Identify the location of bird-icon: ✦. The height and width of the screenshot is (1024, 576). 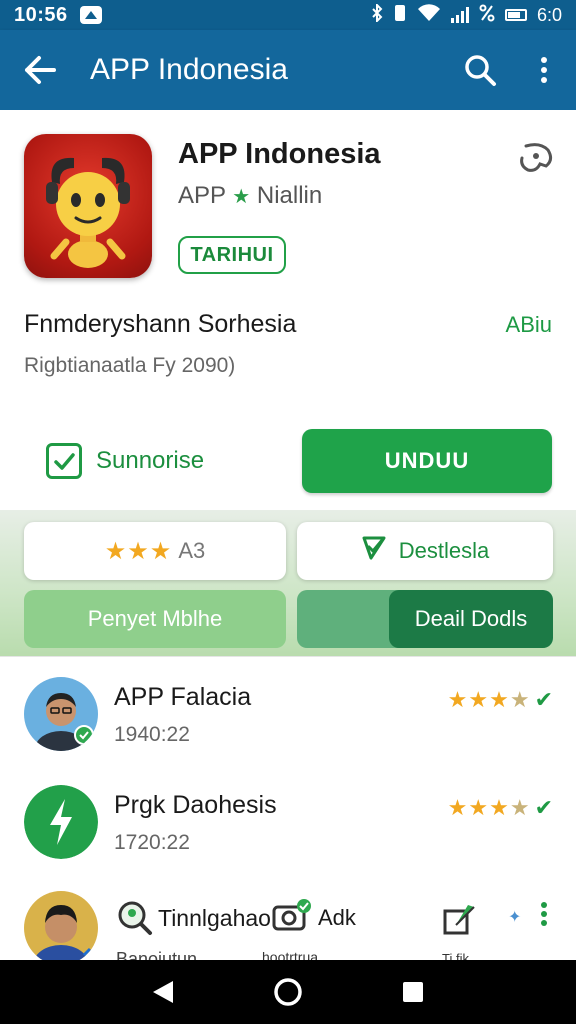
(515, 917).